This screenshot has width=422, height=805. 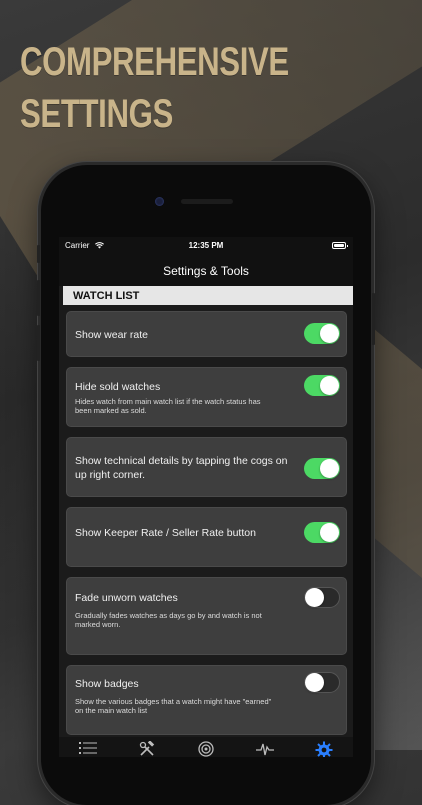 I want to click on pulse-icon, so click(x=264, y=749).